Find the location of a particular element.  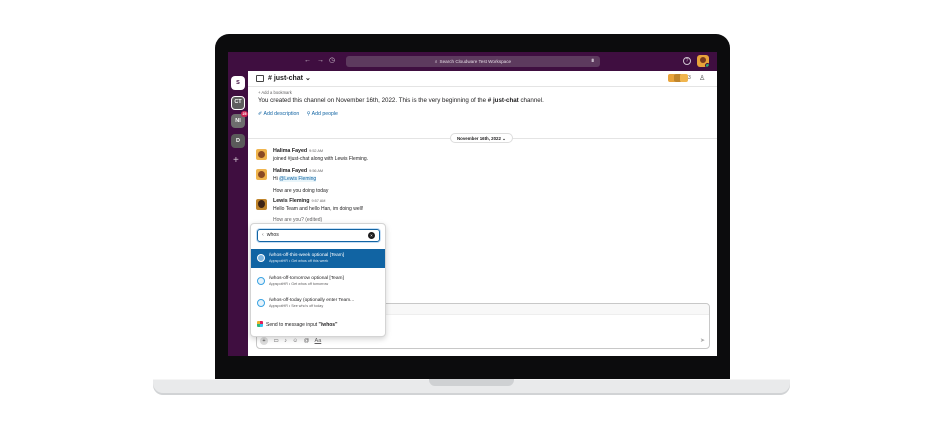

command-name: /whos-off-this-week optional [Team] is located at coordinates (307, 255).